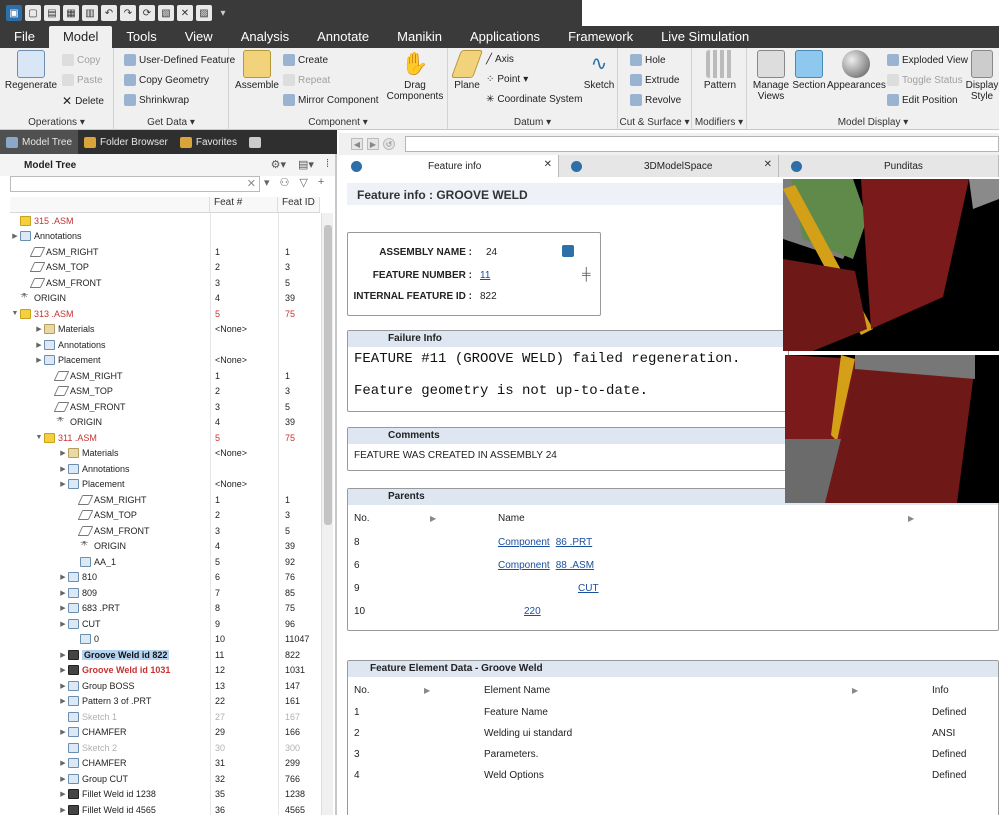 The height and width of the screenshot is (815, 999). What do you see at coordinates (126, 142) in the screenshot?
I see `tab-folder-browser: Folder Browser` at bounding box center [126, 142].